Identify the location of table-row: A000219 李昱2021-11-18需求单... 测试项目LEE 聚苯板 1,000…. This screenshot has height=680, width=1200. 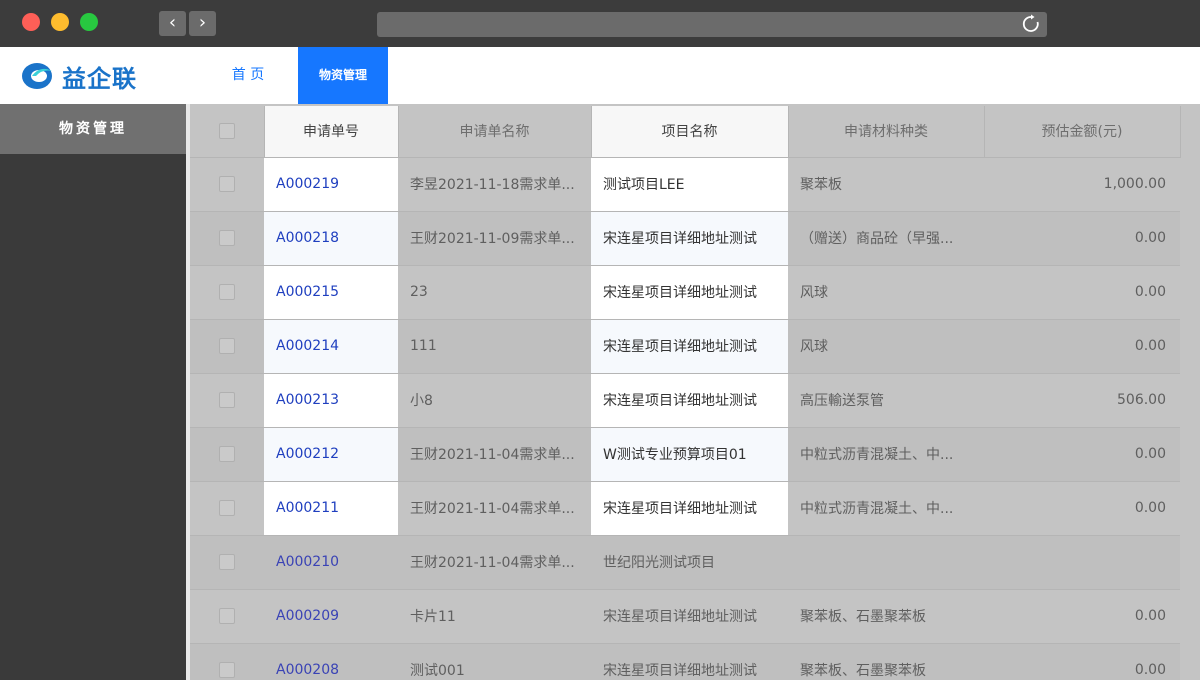
(685, 184).